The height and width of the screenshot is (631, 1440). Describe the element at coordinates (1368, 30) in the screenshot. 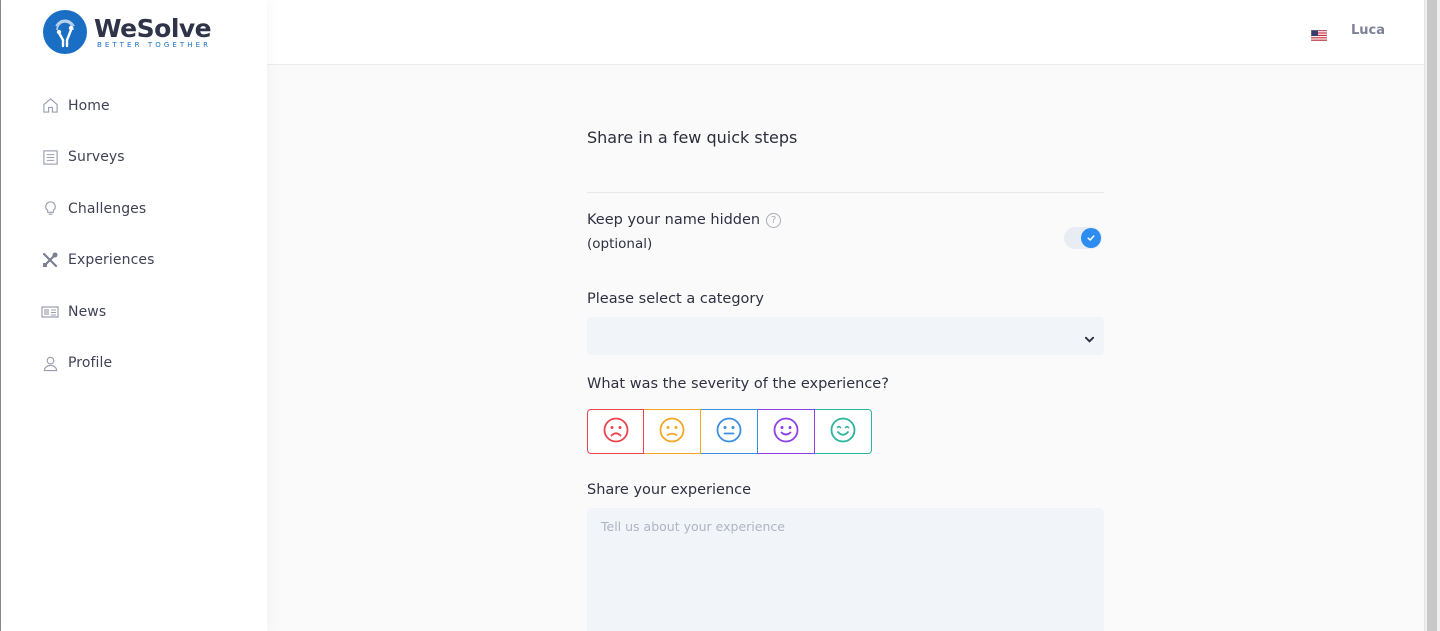

I see `user-menu: Luca` at that location.